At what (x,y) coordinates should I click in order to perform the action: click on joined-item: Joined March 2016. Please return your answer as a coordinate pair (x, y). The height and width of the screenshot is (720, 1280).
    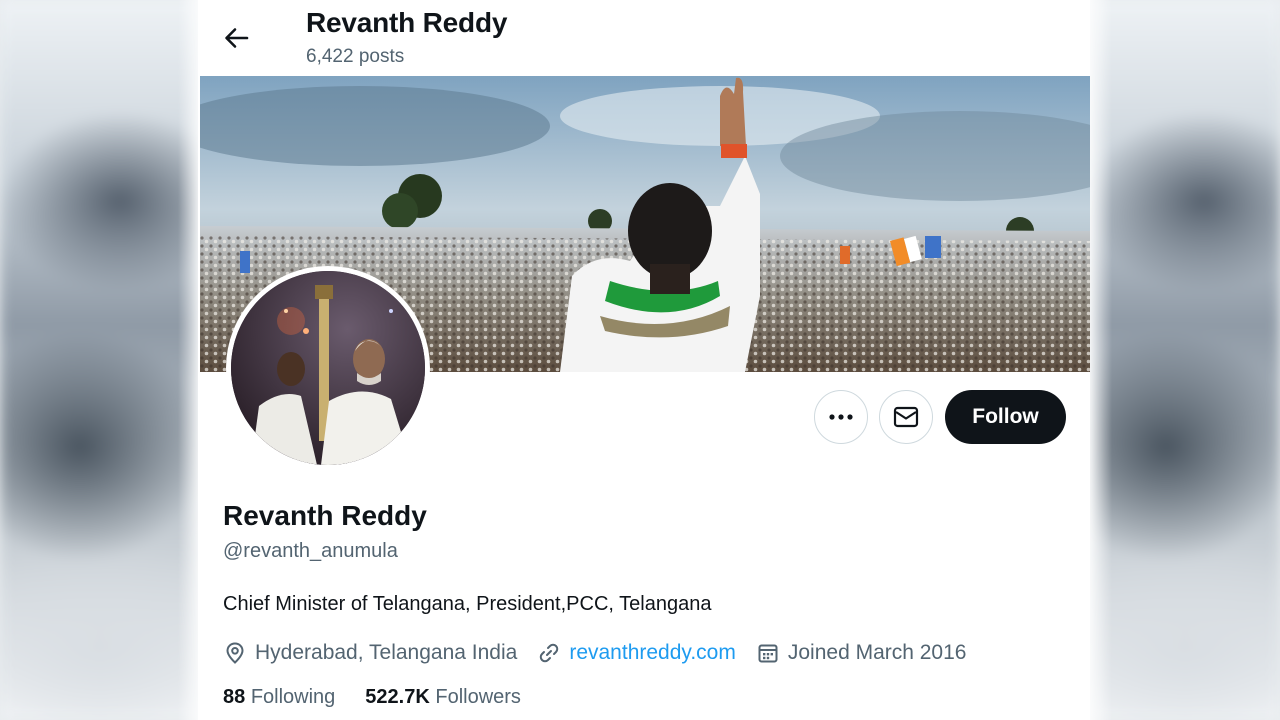
    Looking at the image, I should click on (861, 653).